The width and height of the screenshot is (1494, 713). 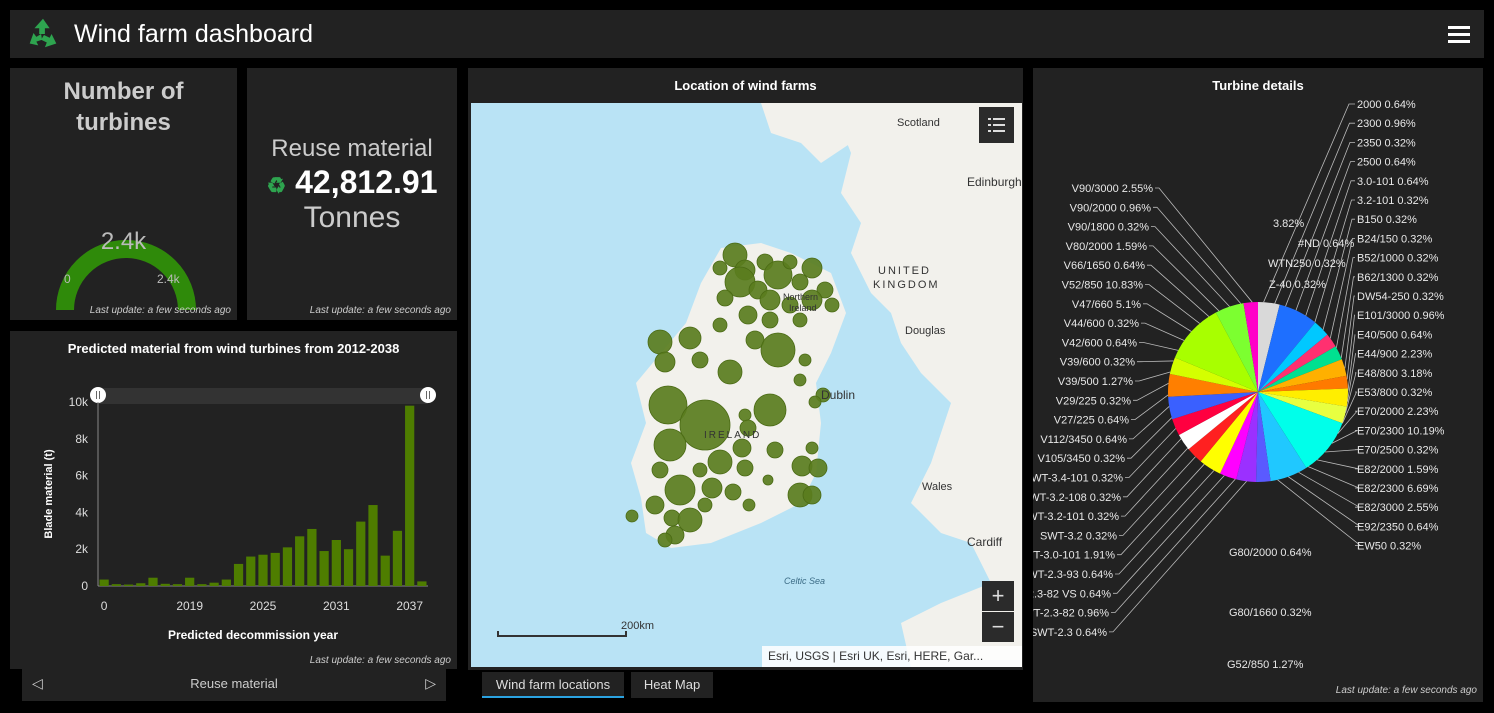 What do you see at coordinates (287, 566) in the screenshot?
I see `bar-2027` at bounding box center [287, 566].